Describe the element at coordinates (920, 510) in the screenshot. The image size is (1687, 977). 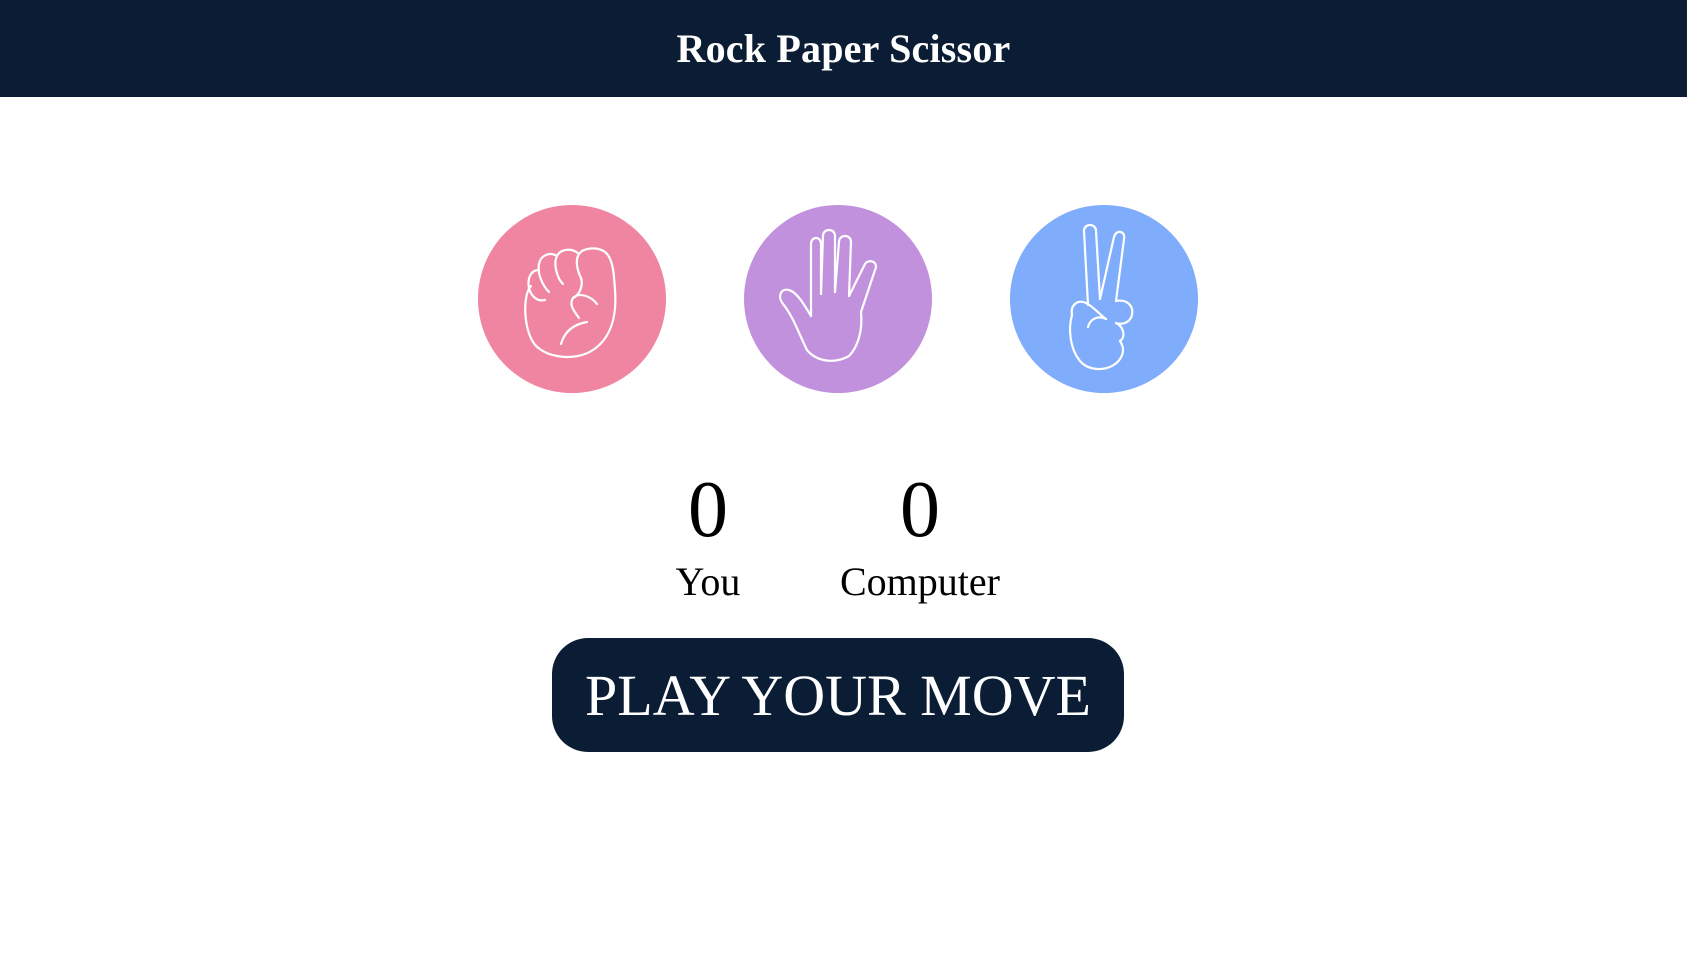
I see `score-computer-value: 0` at that location.